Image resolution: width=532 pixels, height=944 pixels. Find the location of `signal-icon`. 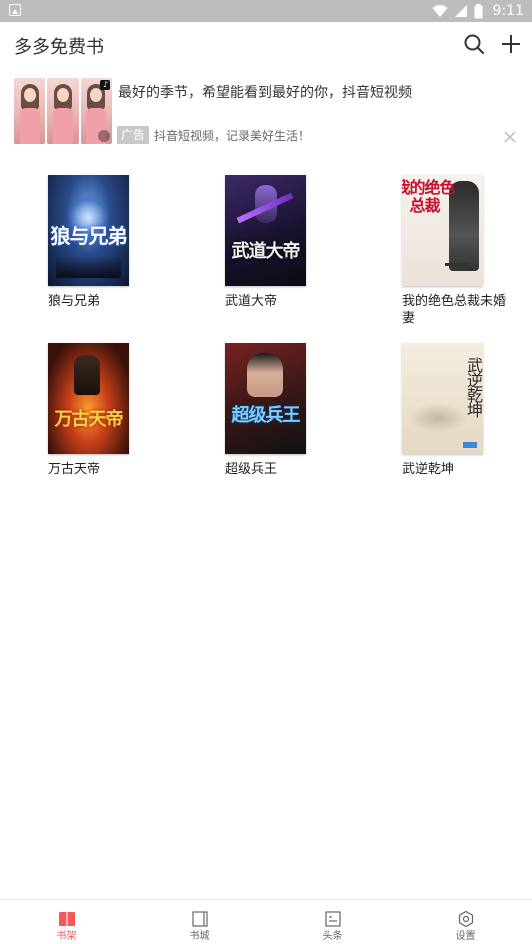

signal-icon is located at coordinates (460, 11).